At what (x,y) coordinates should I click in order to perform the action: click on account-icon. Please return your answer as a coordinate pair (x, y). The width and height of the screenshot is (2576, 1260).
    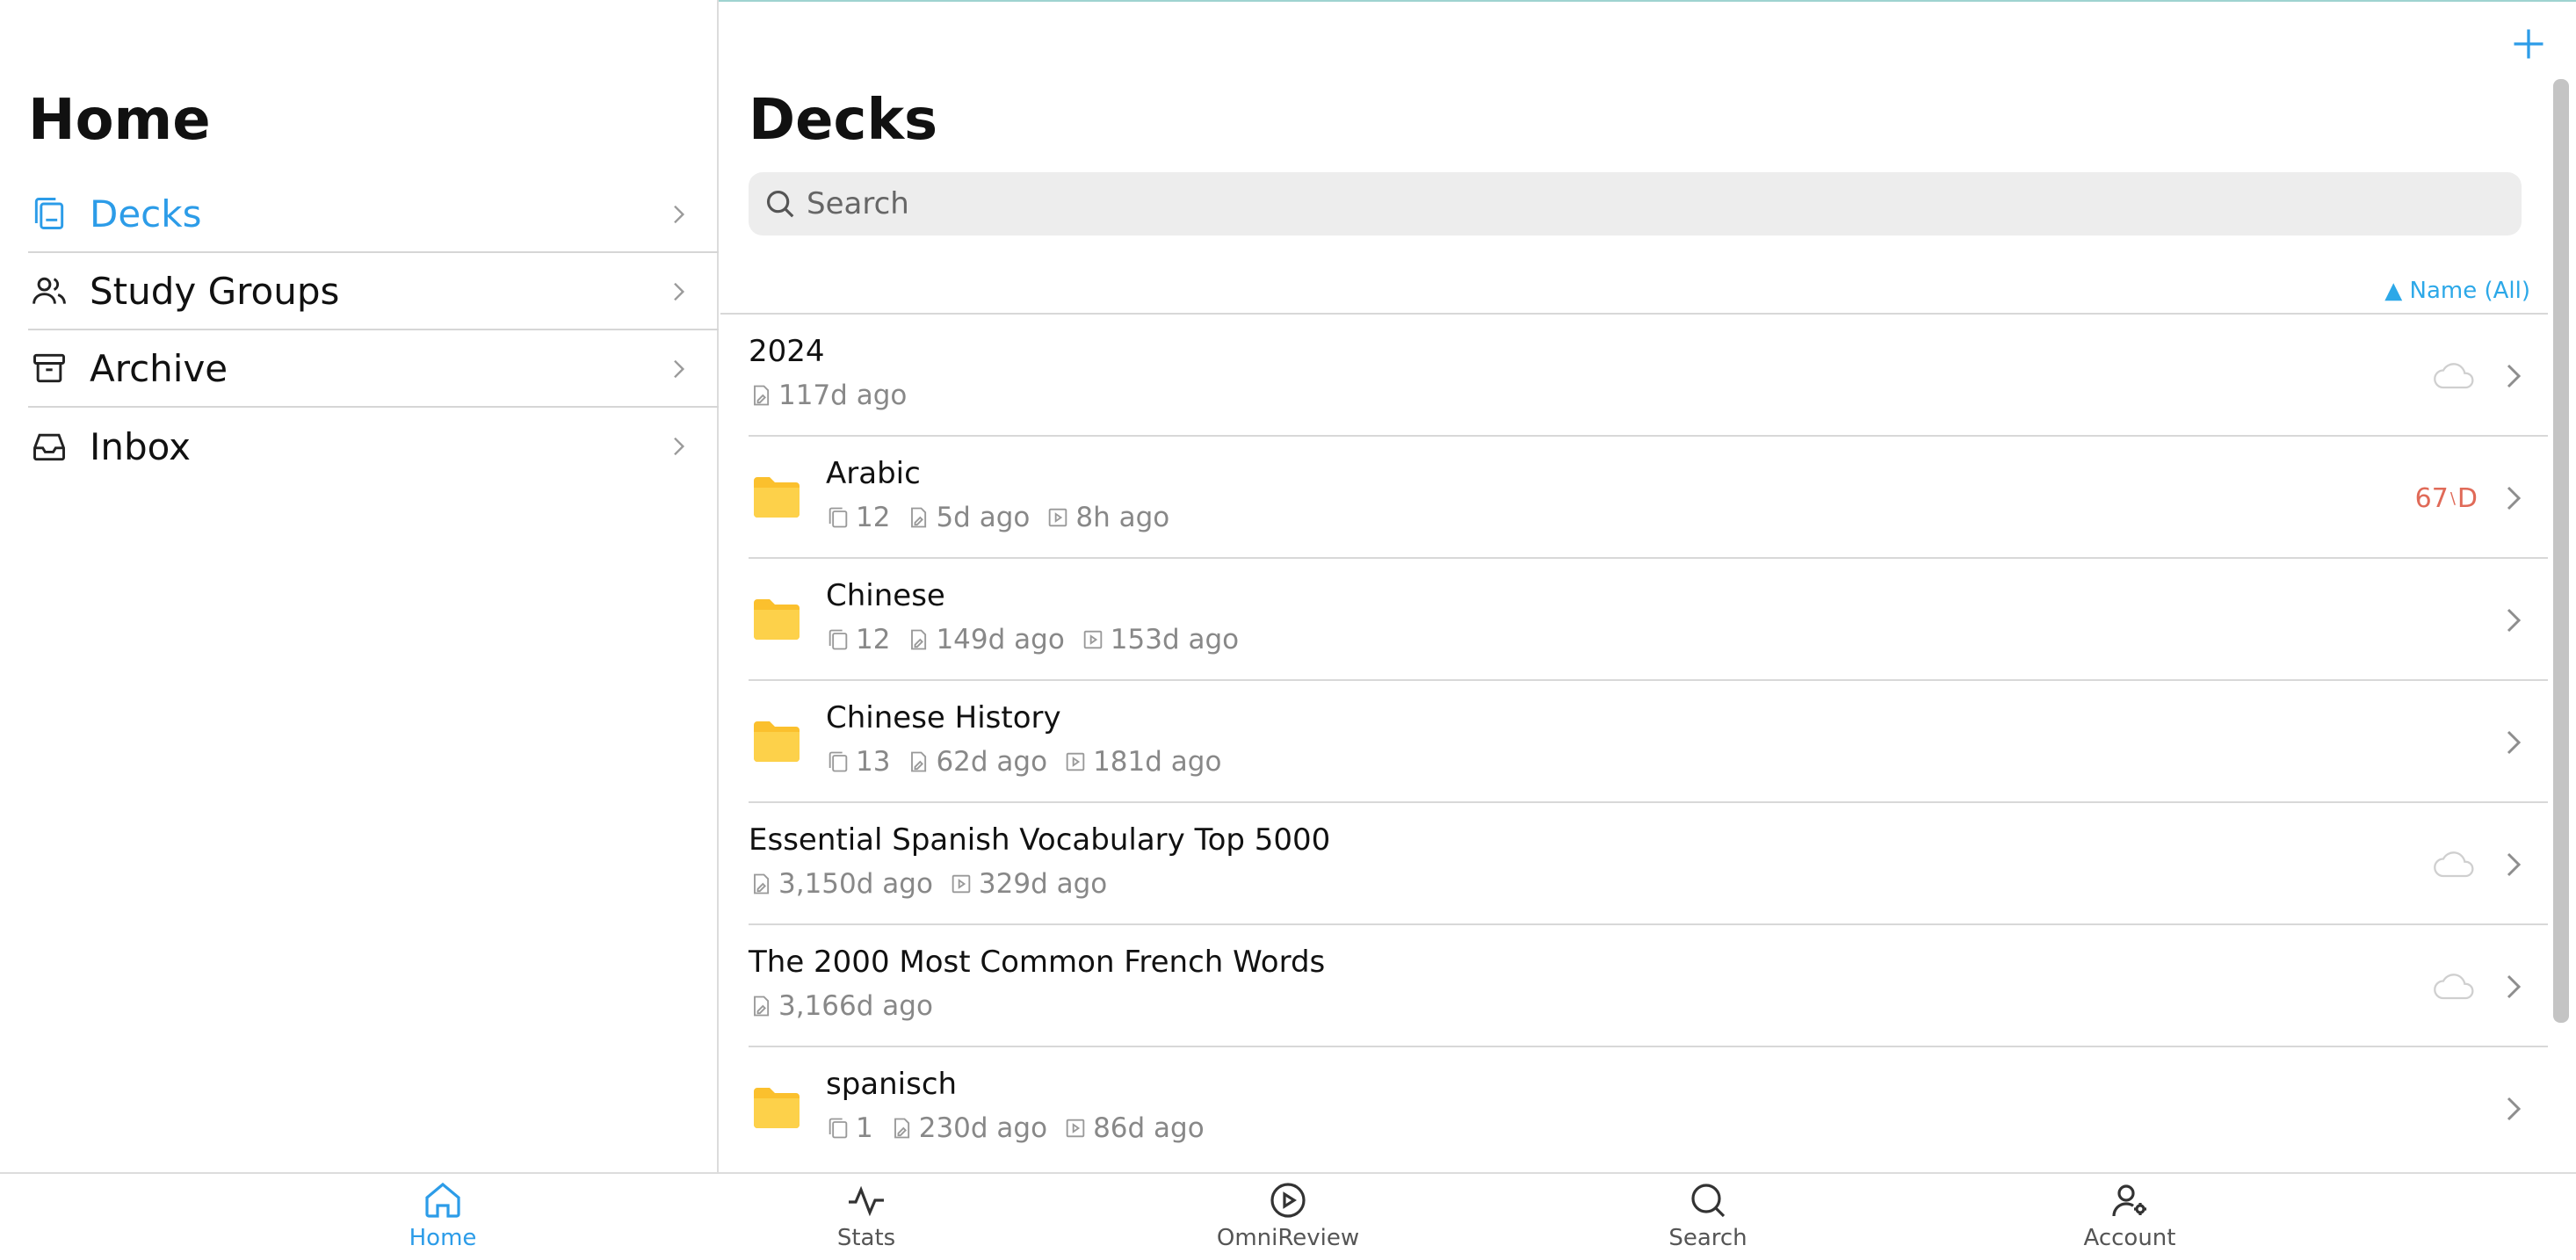
    Looking at the image, I should click on (2129, 1200).